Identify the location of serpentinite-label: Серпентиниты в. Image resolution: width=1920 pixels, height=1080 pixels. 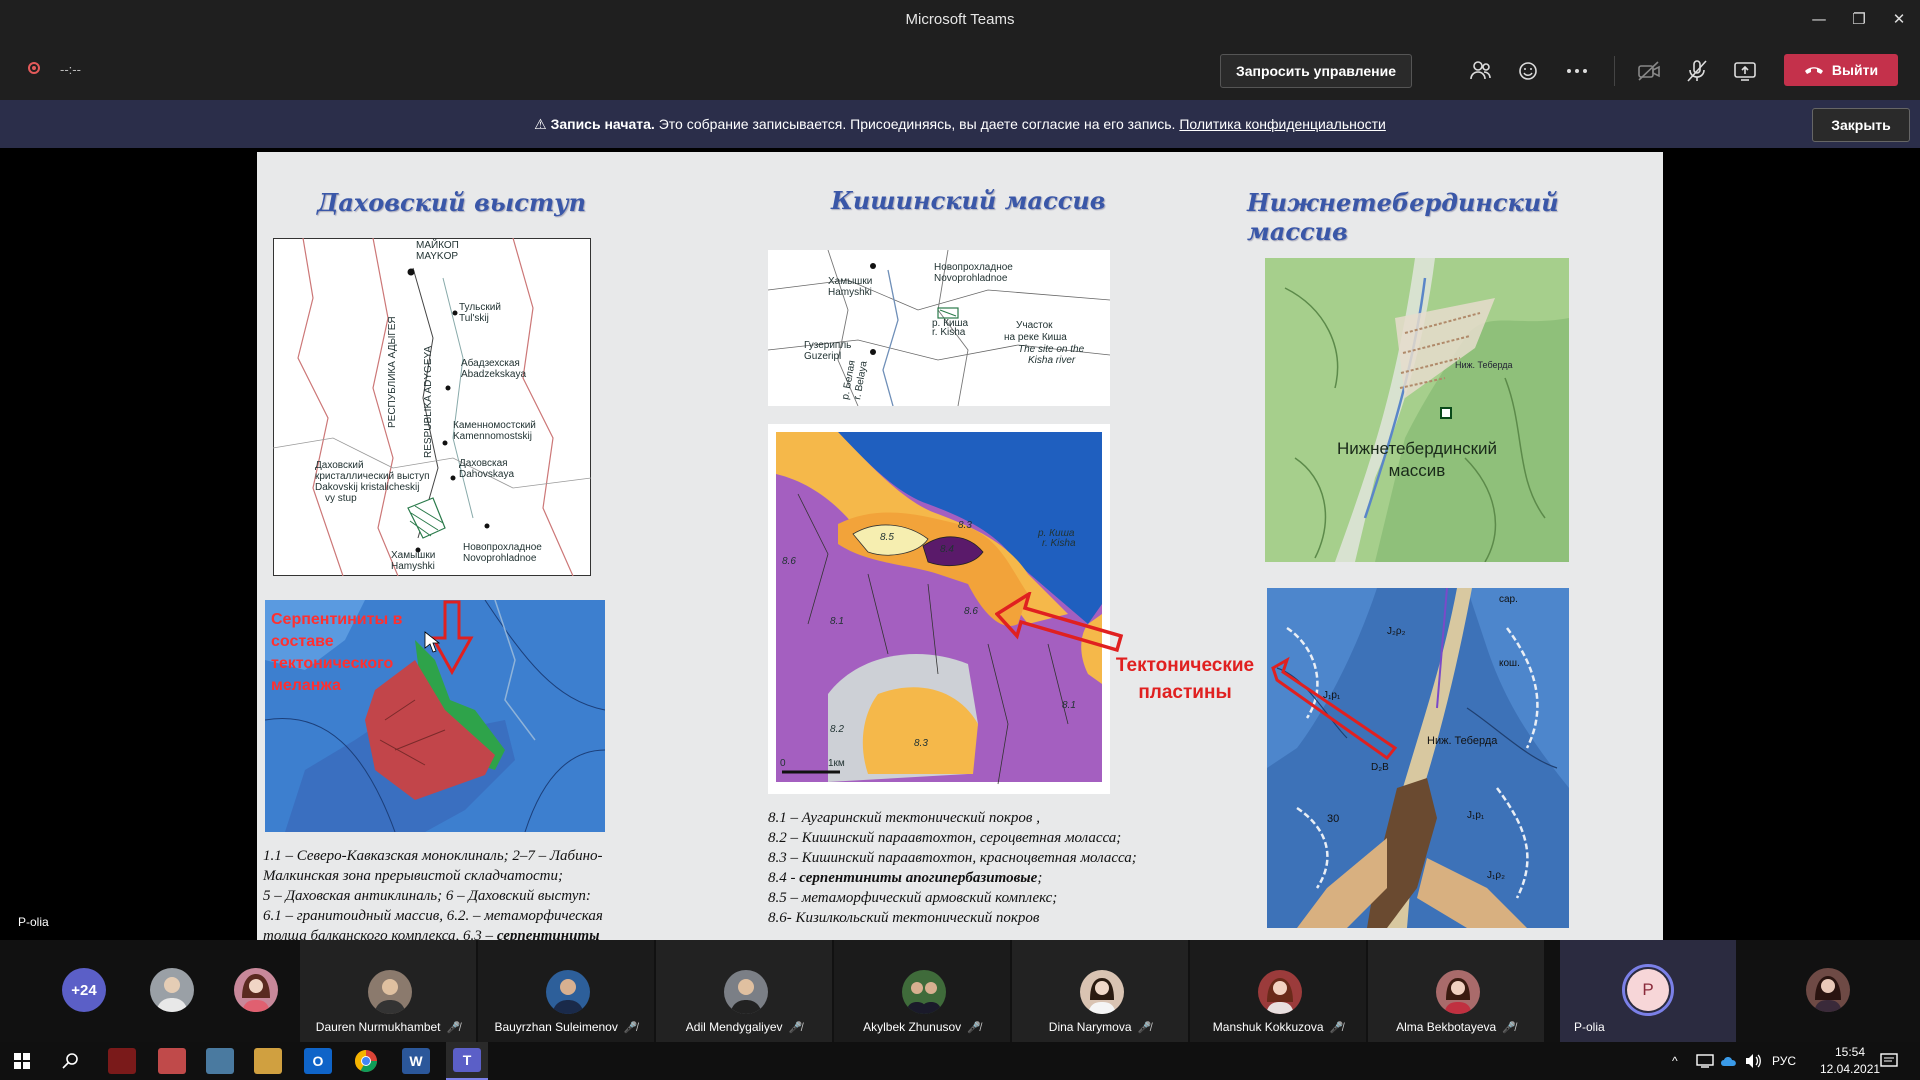
(337, 619).